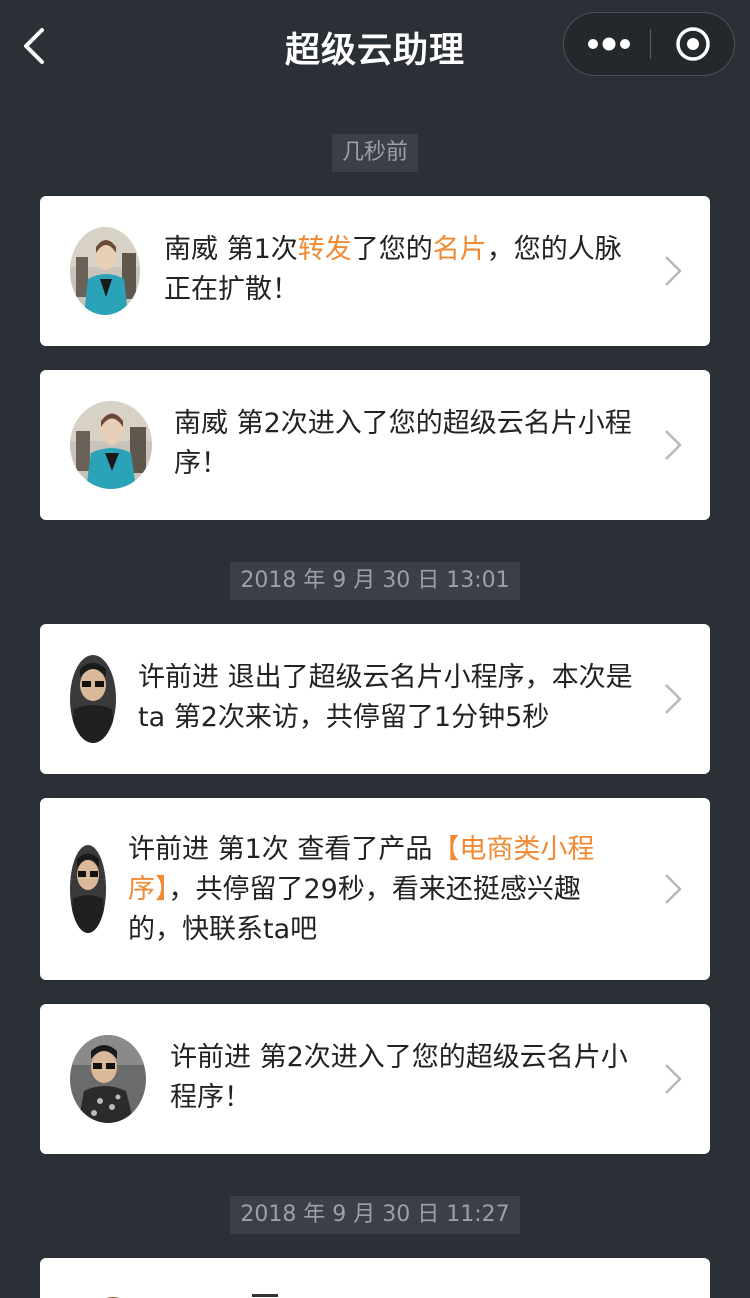 Image resolution: width=750 pixels, height=1298 pixels. I want to click on close-button, so click(693, 44).